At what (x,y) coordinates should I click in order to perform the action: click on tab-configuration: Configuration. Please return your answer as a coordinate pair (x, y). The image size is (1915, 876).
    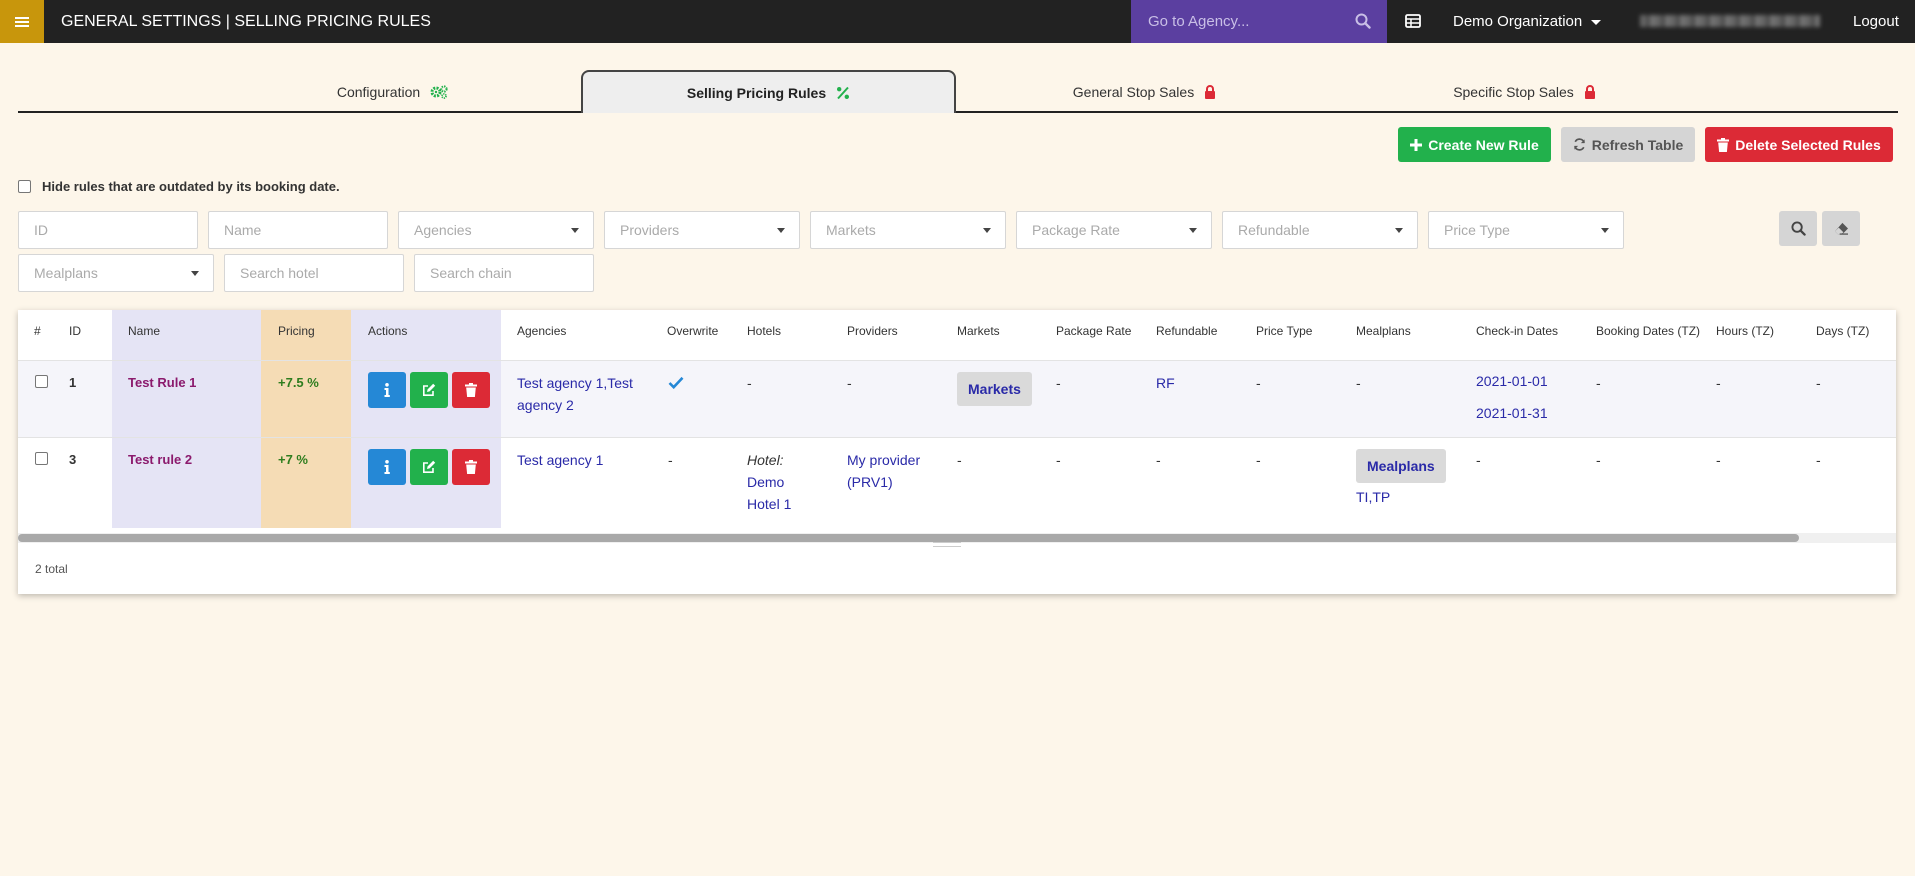
    Looking at the image, I should click on (392, 91).